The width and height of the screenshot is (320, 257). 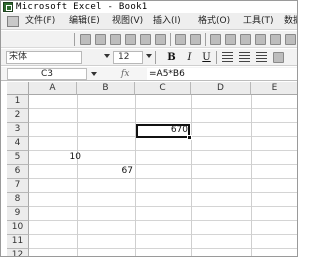 I want to click on row-header: 10, so click(x=18, y=228).